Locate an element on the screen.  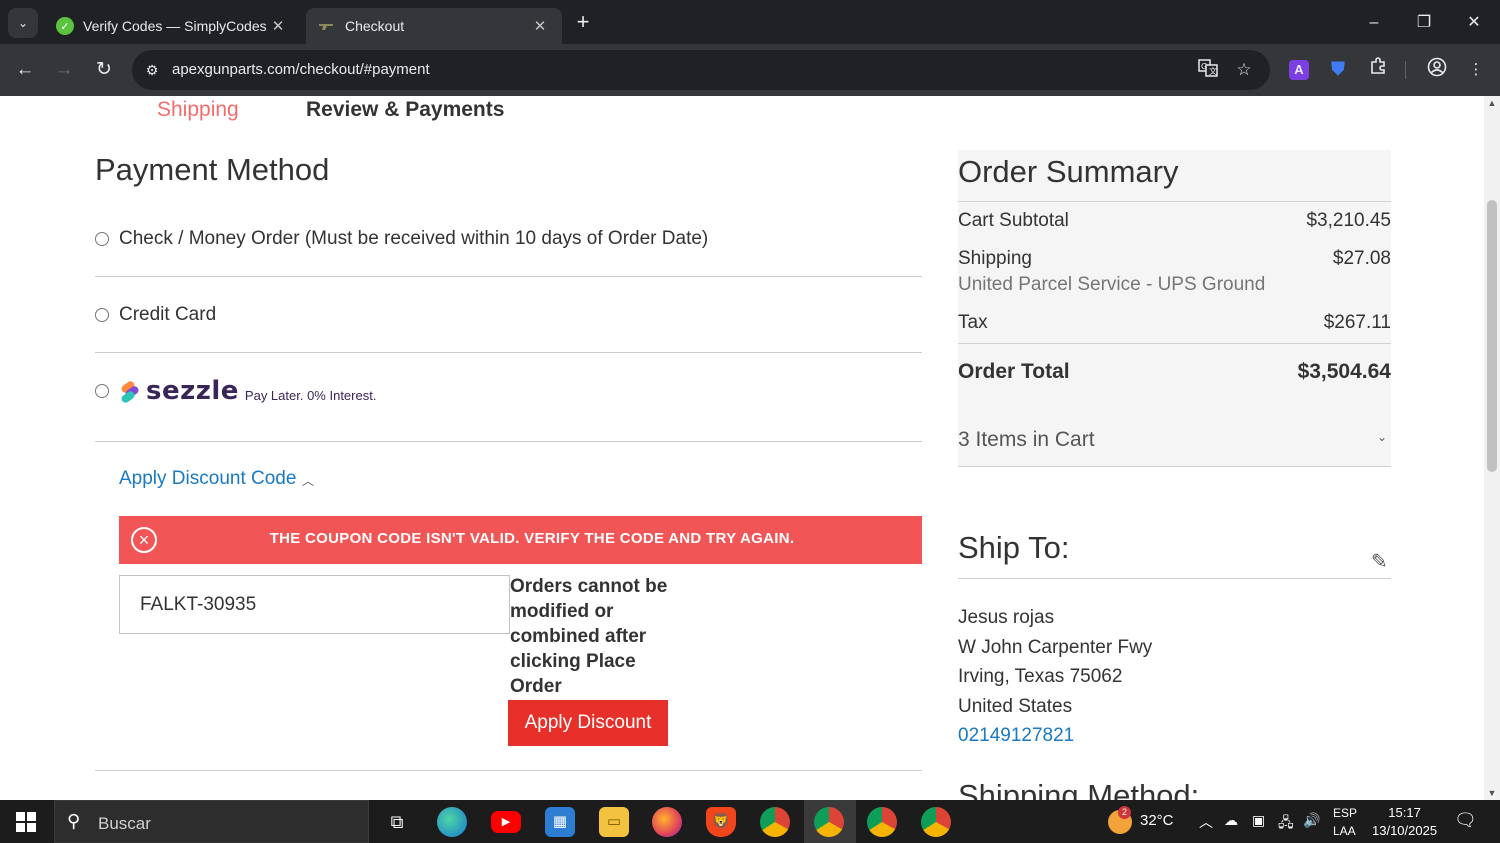
system-clock: 15:17 13/10/2025 is located at coordinates (1404, 822).